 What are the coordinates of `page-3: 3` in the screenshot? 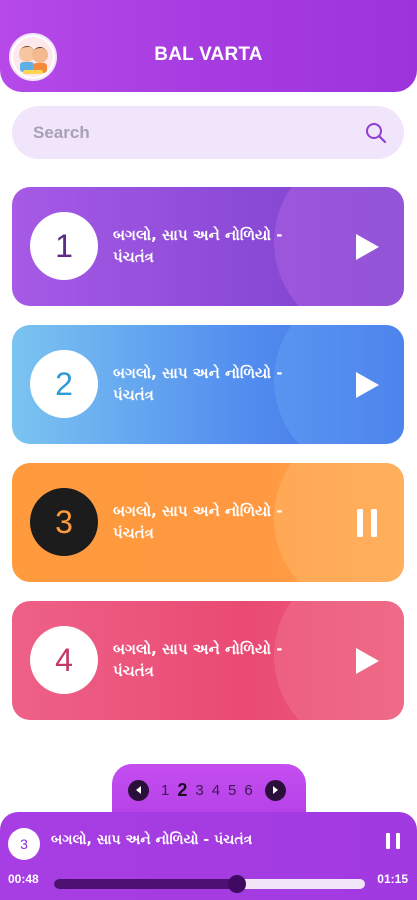 It's located at (199, 790).